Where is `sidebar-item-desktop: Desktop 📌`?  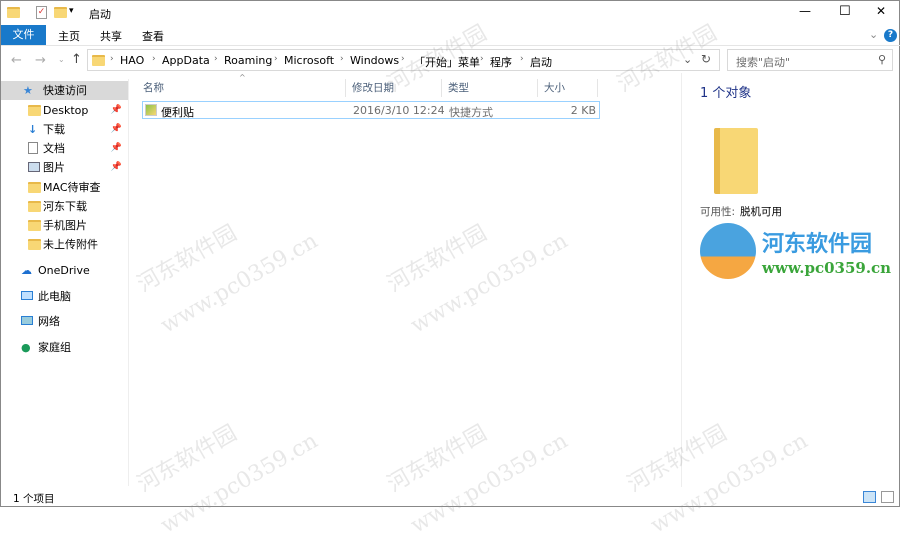
sidebar-item-desktop: Desktop 📌 is located at coordinates (64, 110).